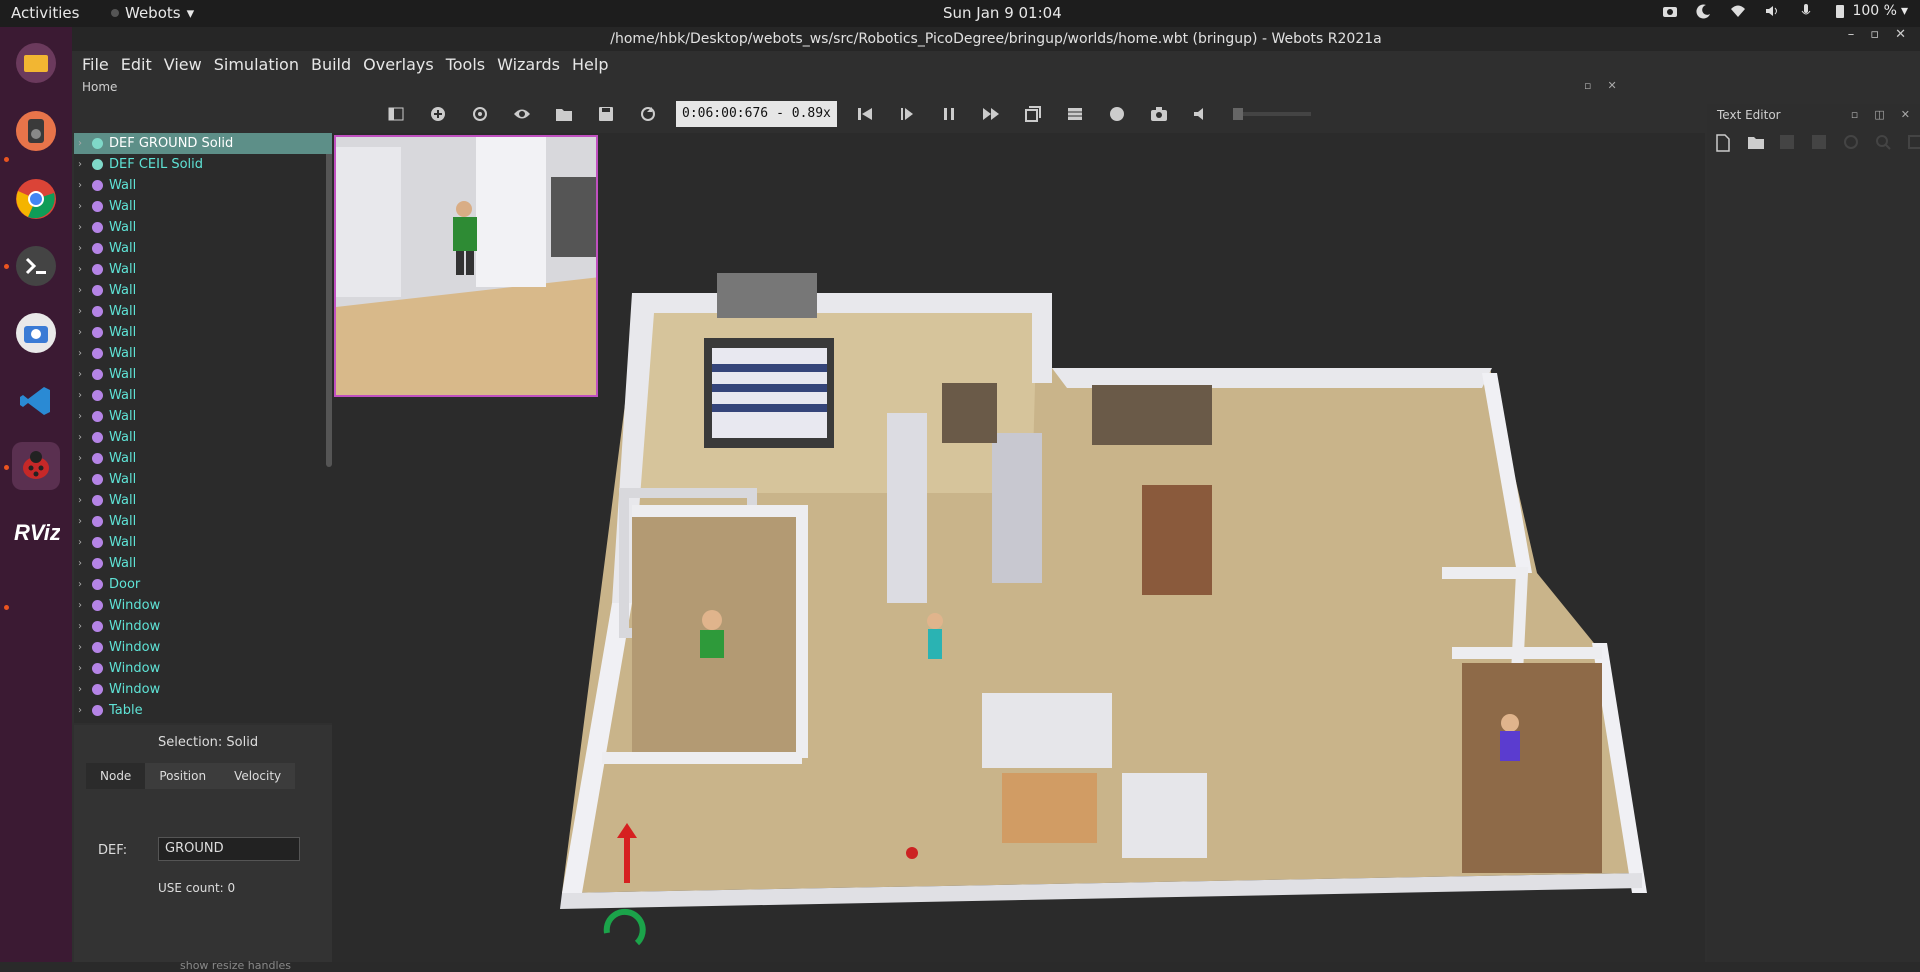 Image resolution: width=1920 pixels, height=972 pixels. I want to click on step-icon, so click(907, 114).